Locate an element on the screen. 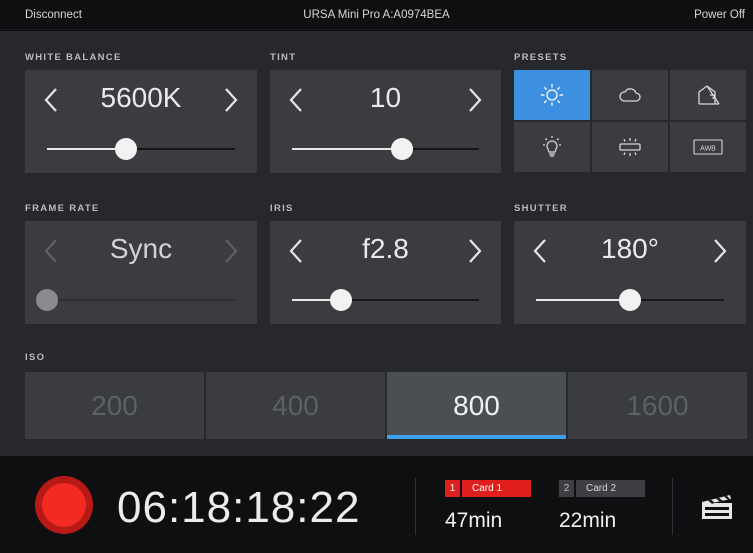 The image size is (753, 553). tint-decrease-button is located at coordinates (297, 100).